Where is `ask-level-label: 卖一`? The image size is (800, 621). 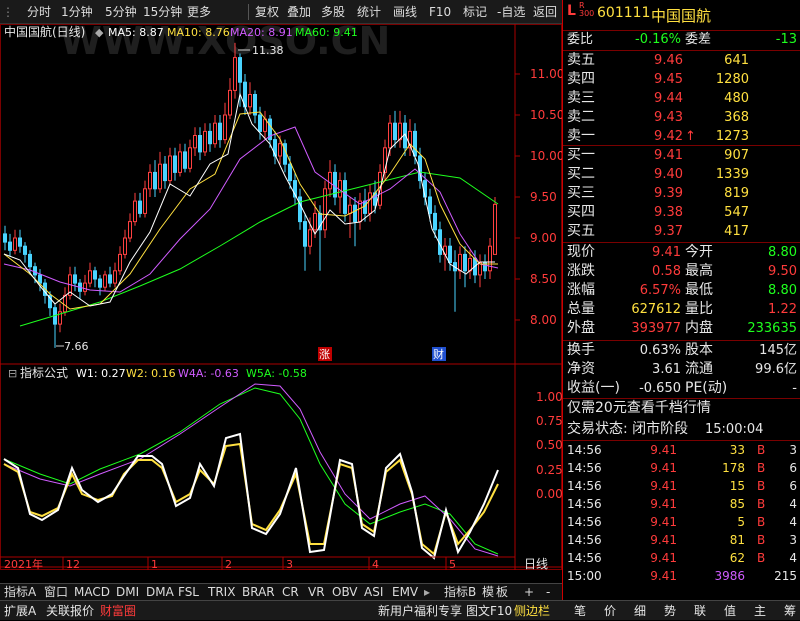 ask-level-label: 卖一 is located at coordinates (581, 136).